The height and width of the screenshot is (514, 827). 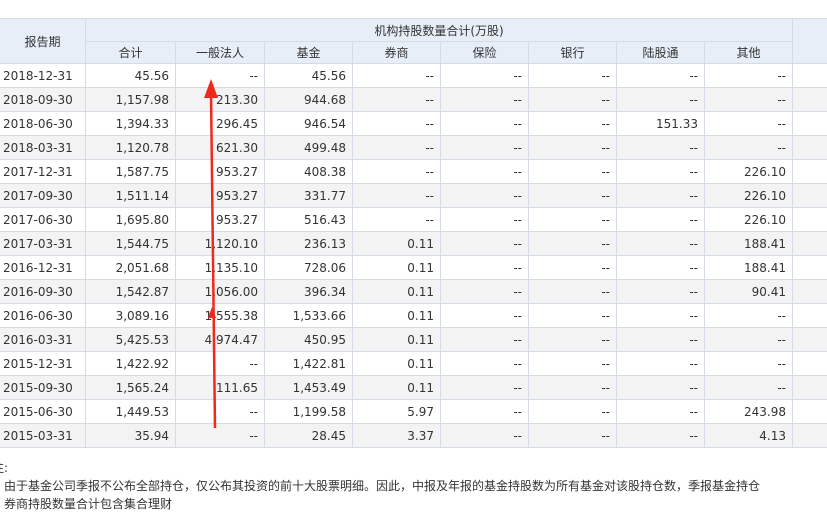 What do you see at coordinates (4, 468) in the screenshot?
I see `notes-title: 注:` at bounding box center [4, 468].